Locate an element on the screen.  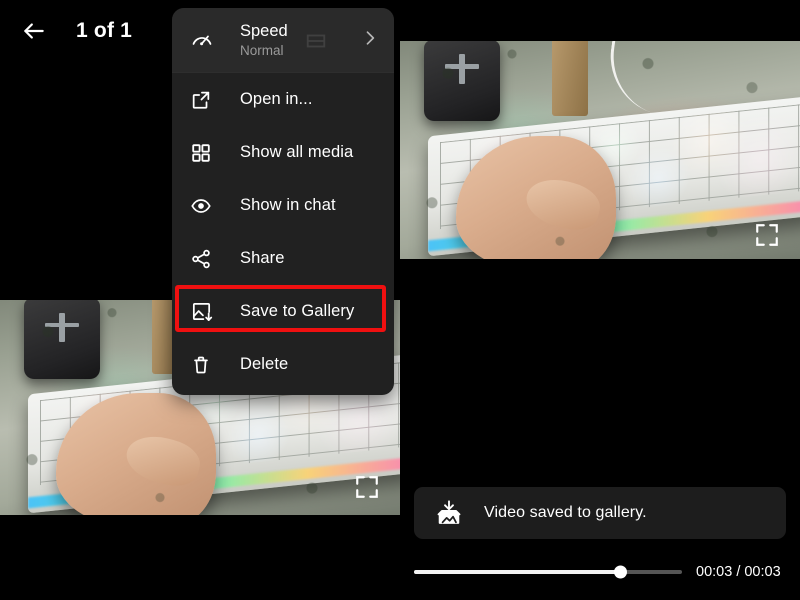
keyboard-rgb-glow is located at coordinates (619, 167).